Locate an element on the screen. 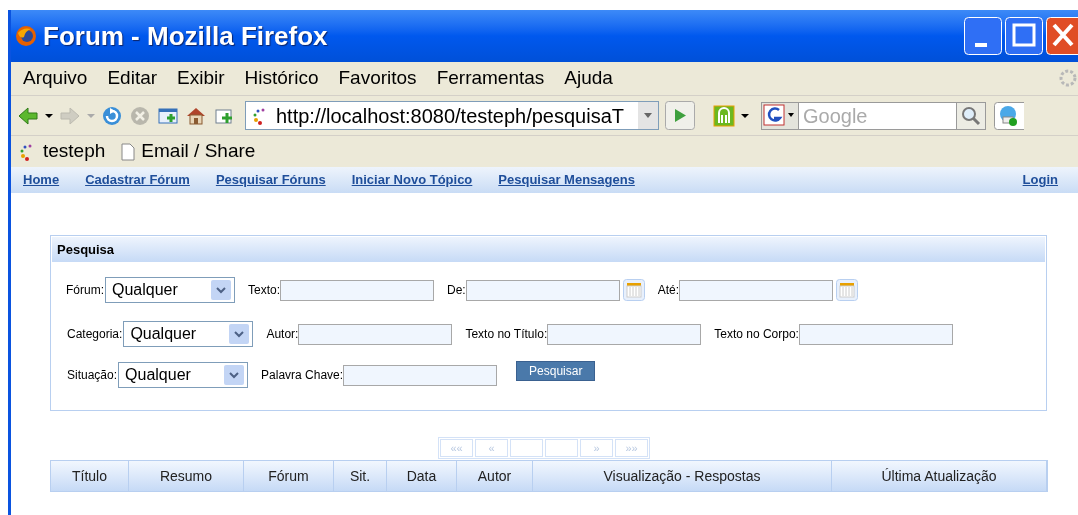  throbber-icon is located at coordinates (1068, 78).